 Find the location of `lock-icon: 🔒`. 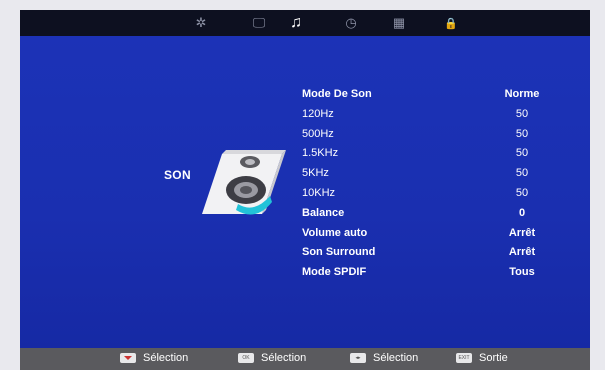

lock-icon: 🔒 is located at coordinates (451, 23).